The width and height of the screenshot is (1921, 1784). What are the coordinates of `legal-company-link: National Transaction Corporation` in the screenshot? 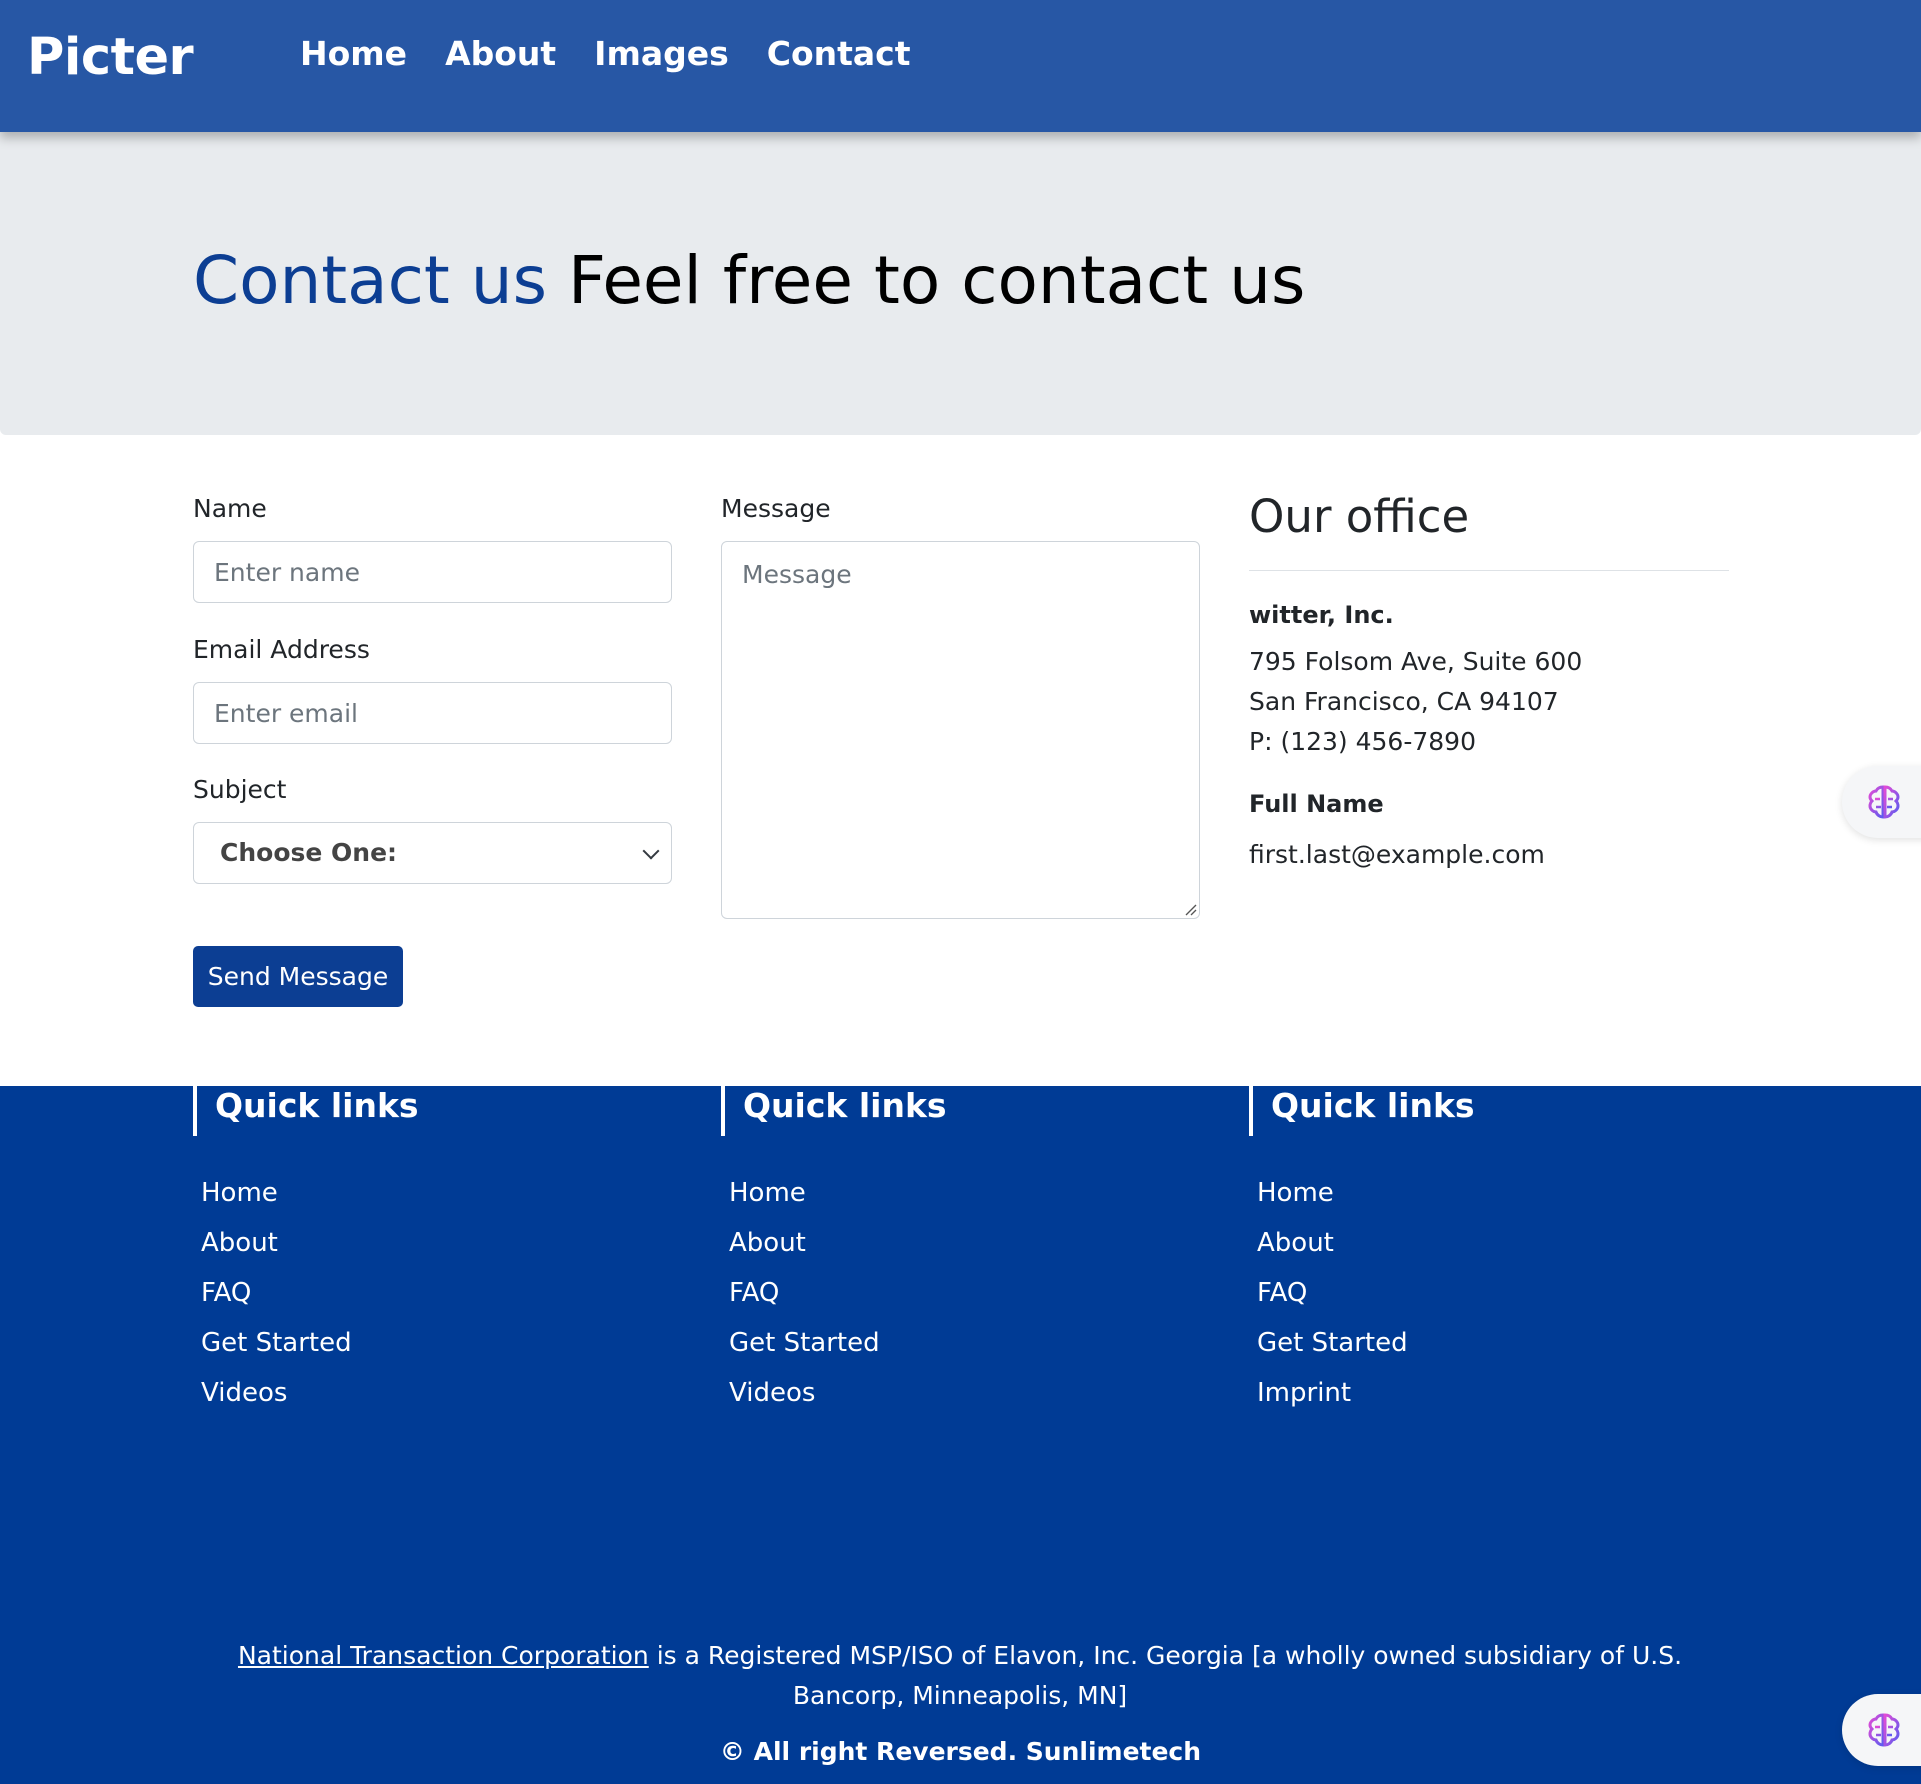 It's located at (443, 1655).